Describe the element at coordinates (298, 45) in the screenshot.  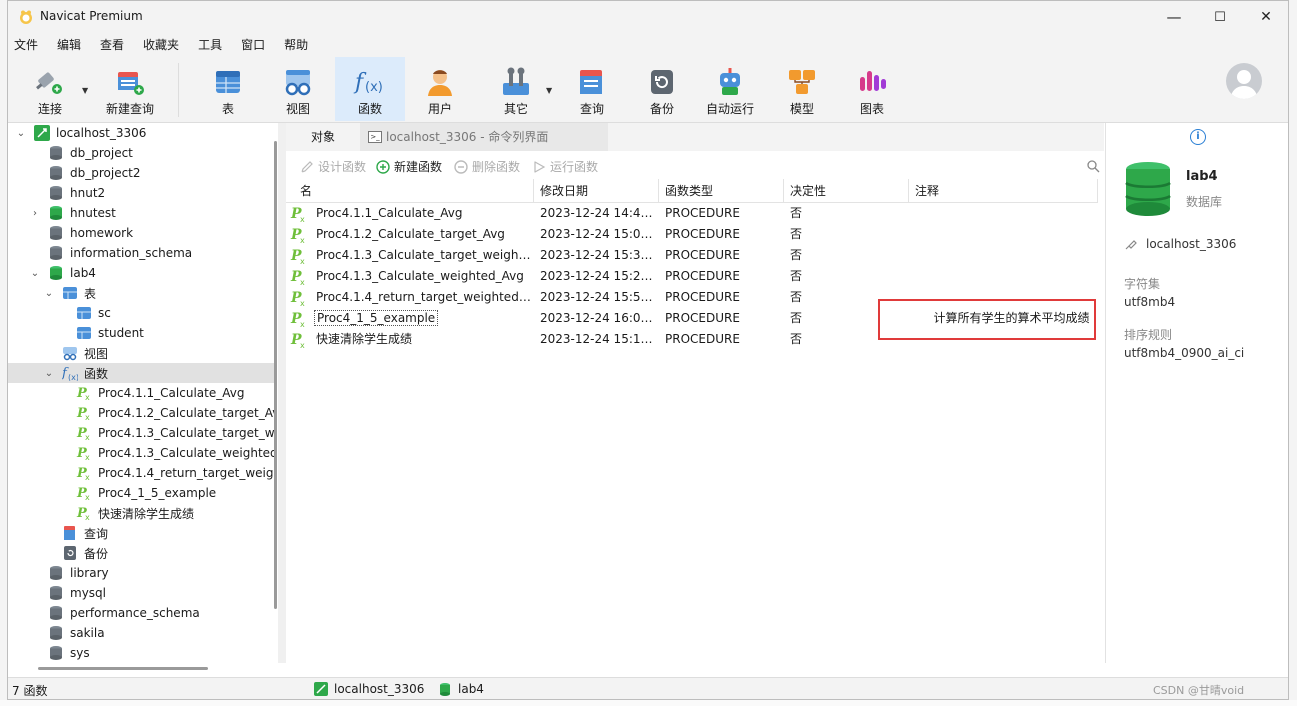
I see `menu-help: 帮助` at that location.